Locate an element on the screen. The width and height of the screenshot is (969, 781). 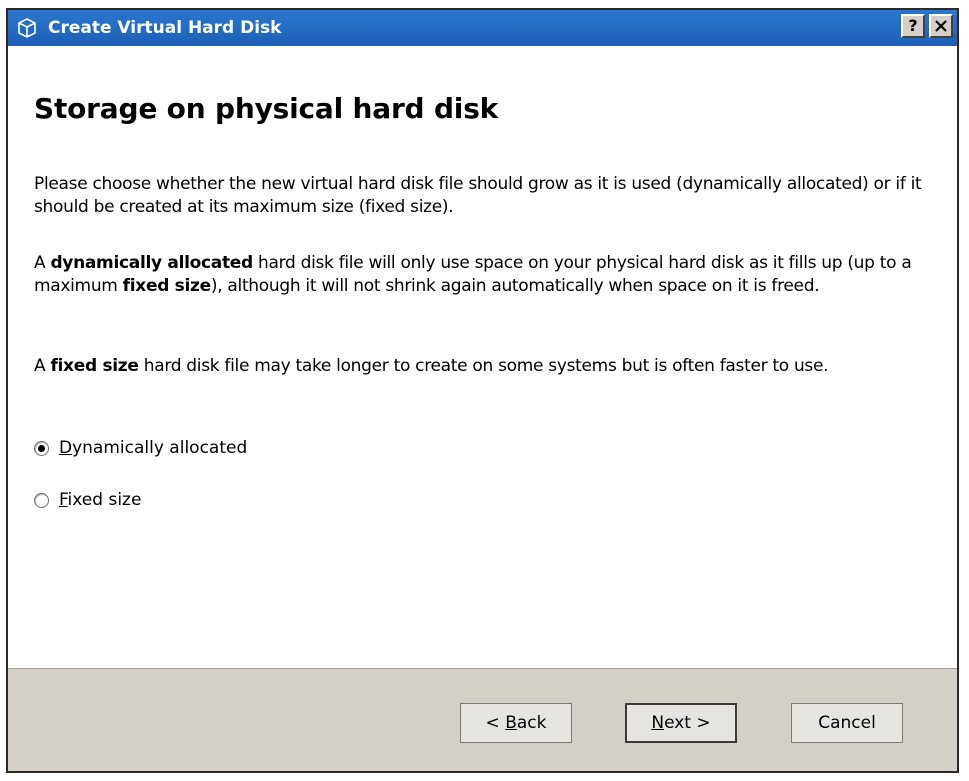
page-title: Storage on physical hard disk is located at coordinates (266, 108).